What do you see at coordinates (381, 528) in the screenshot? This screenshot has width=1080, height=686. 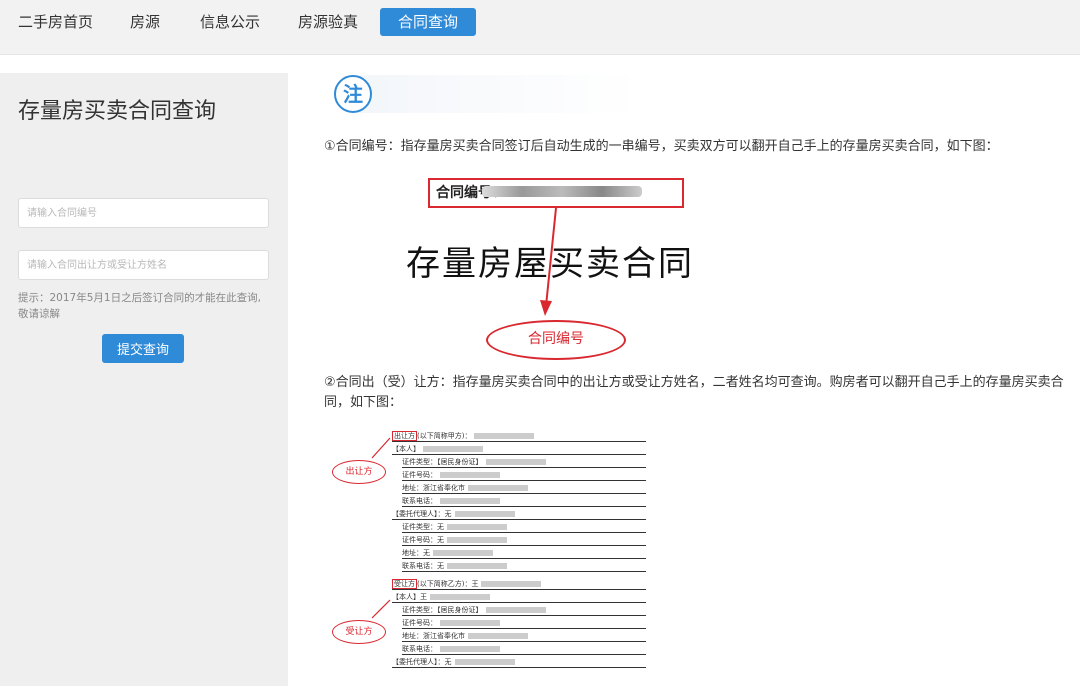 I see `party-arrows-icon` at bounding box center [381, 528].